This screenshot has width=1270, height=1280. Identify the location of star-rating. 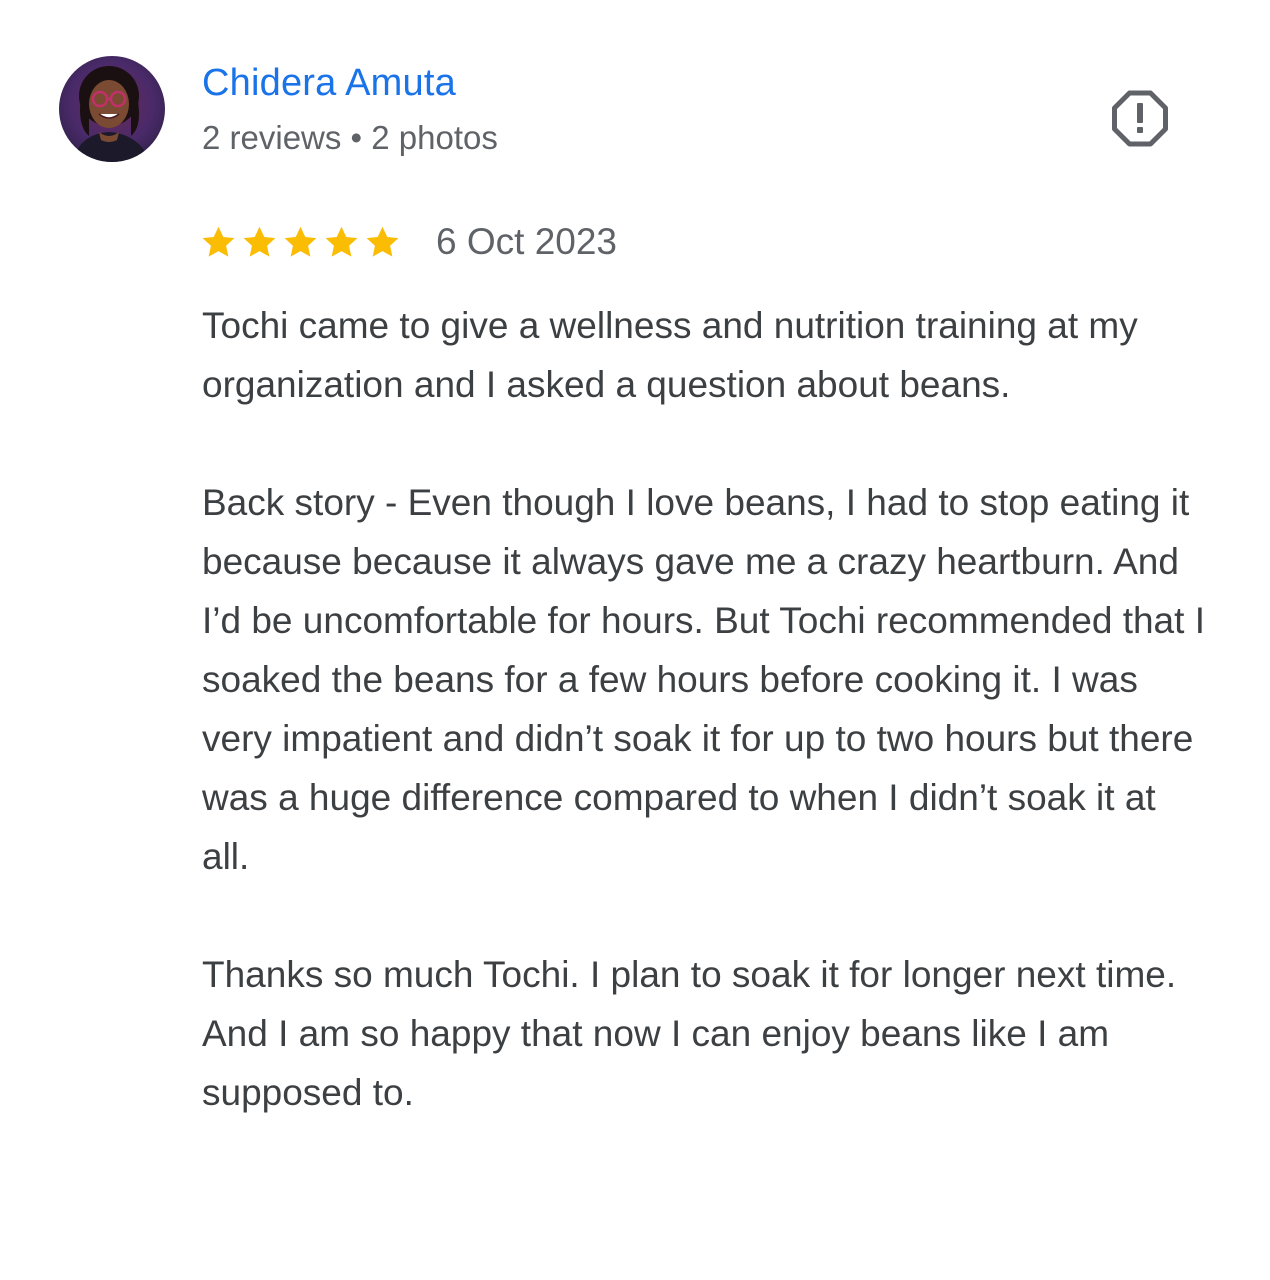
(300, 242).